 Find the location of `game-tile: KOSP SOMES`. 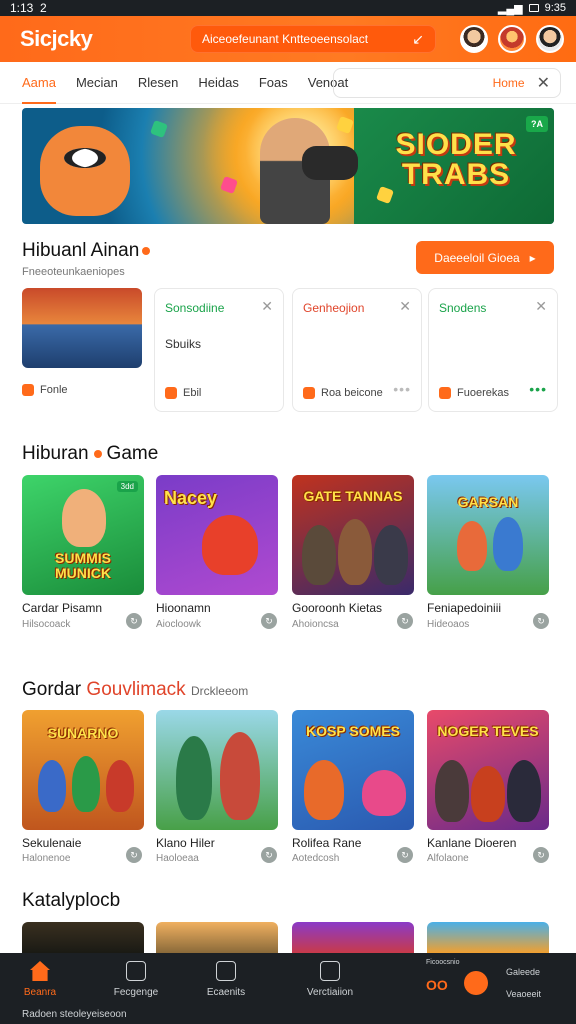

game-tile: KOSP SOMES is located at coordinates (353, 770).